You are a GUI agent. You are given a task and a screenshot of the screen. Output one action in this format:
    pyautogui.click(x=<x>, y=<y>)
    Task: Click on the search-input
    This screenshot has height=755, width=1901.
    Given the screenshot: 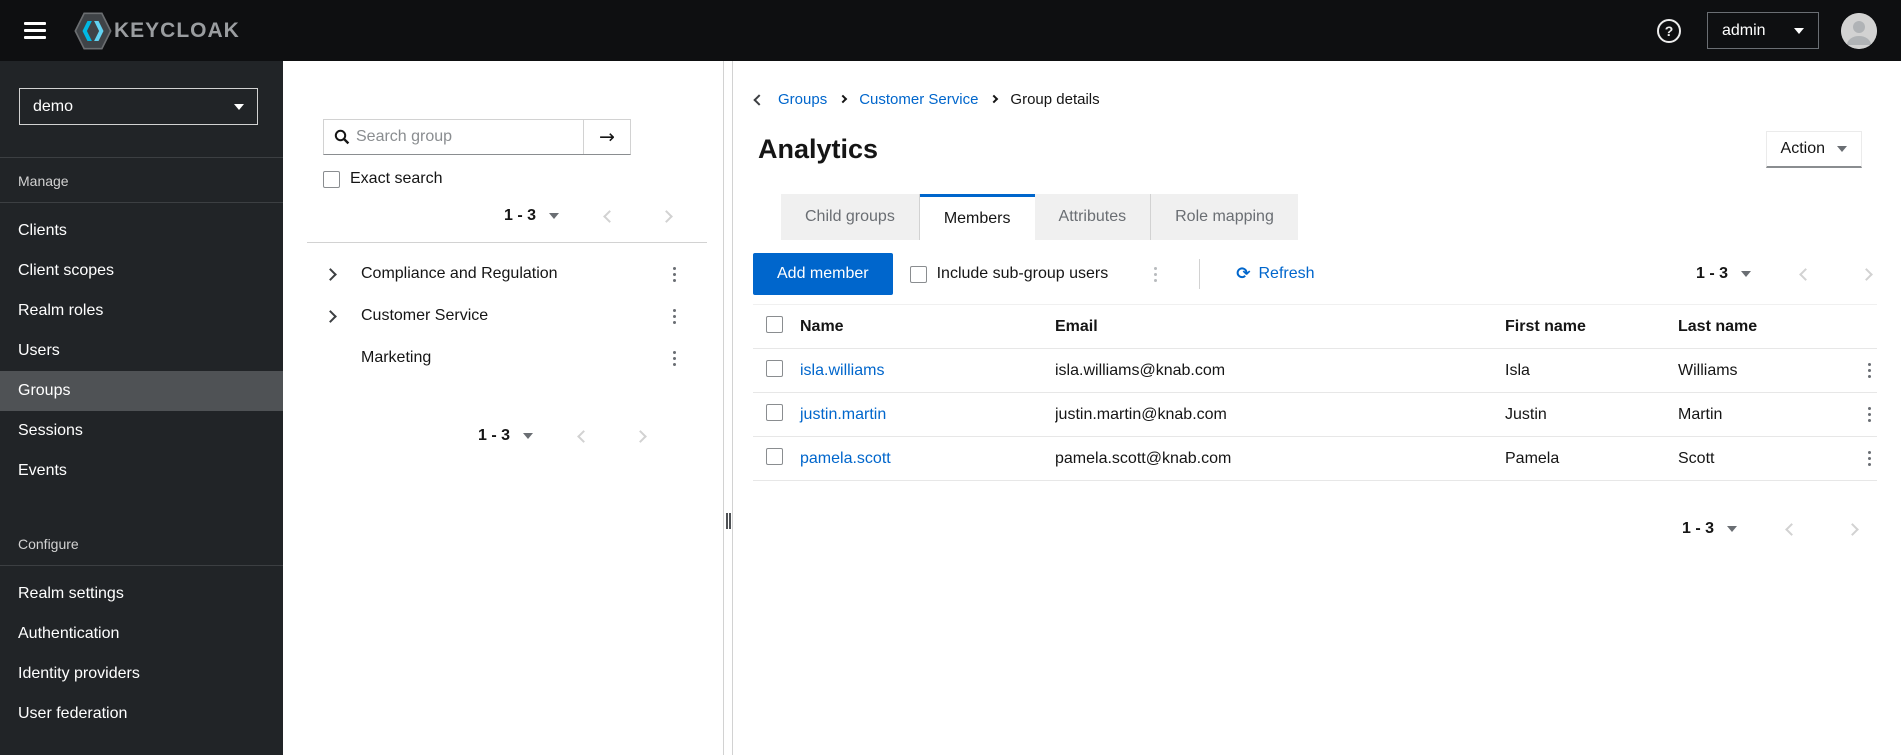 What is the action you would take?
    pyautogui.click(x=466, y=137)
    